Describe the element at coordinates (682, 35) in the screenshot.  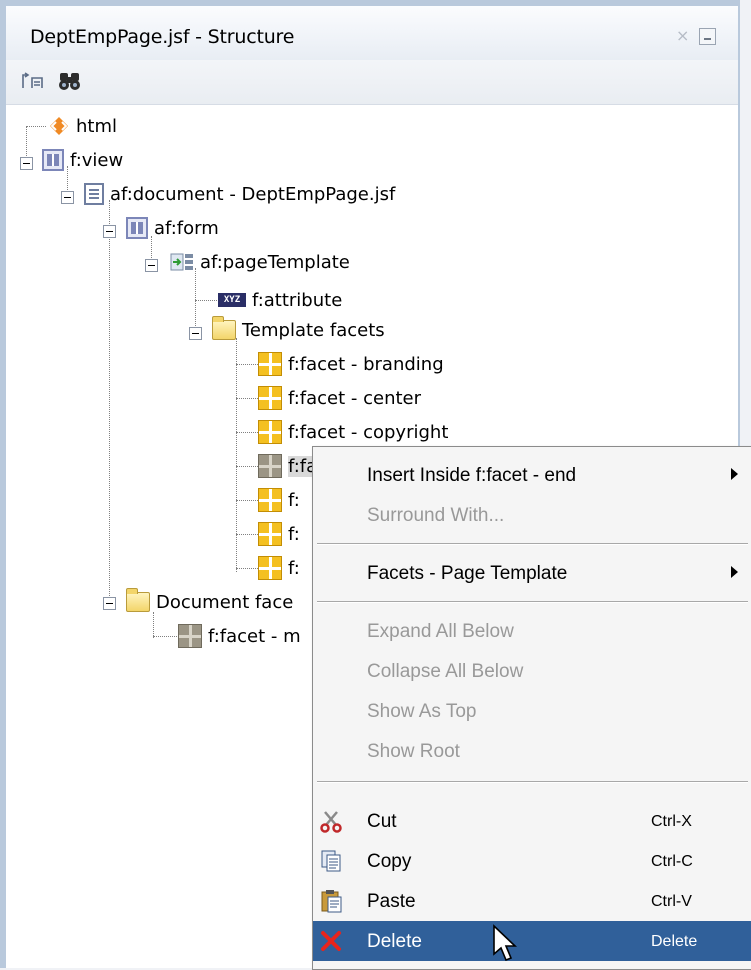
I see `close-icon: ×` at that location.